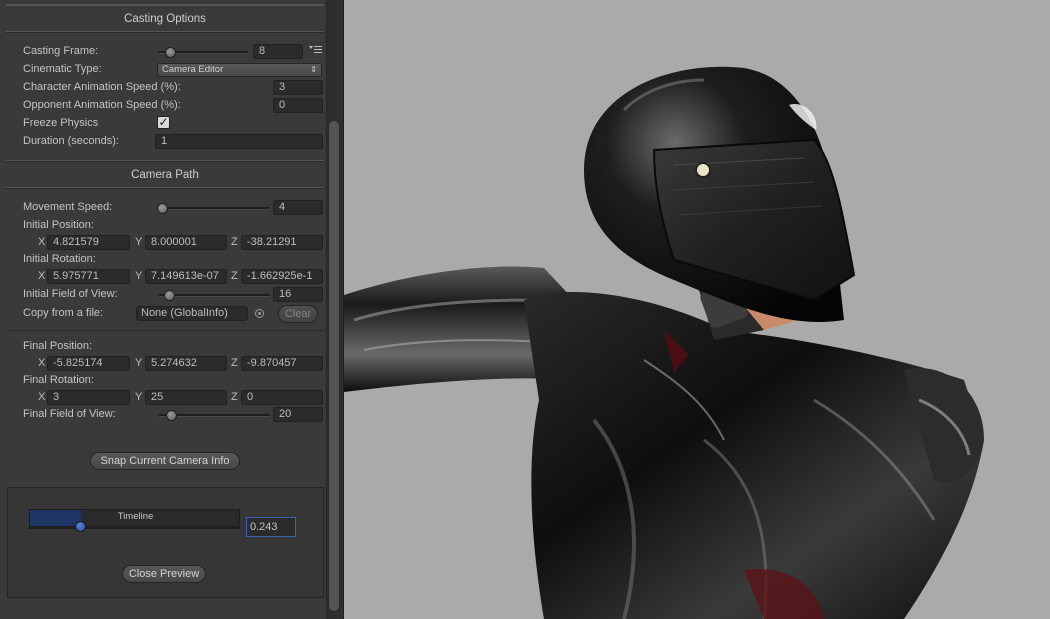 The image size is (1050, 619). What do you see at coordinates (69, 414) in the screenshot?
I see `final-fov-label: Final Field of View:` at bounding box center [69, 414].